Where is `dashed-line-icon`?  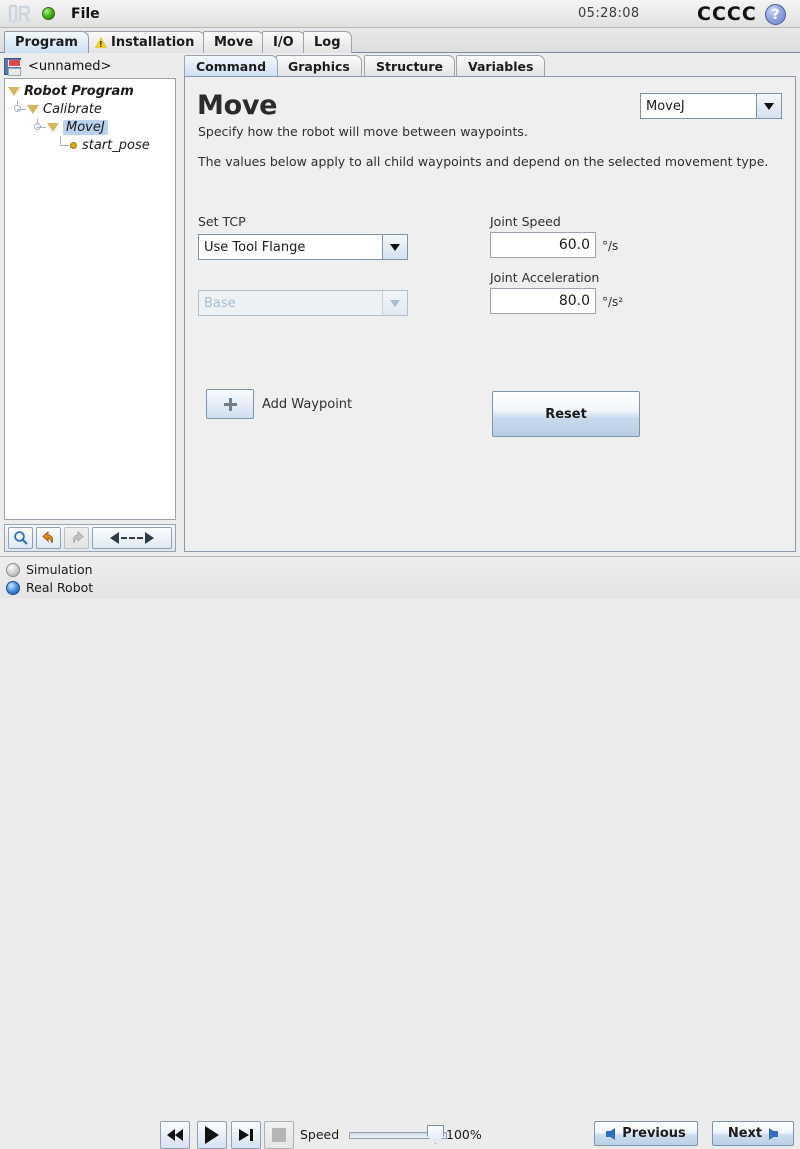 dashed-line-icon is located at coordinates (132, 538).